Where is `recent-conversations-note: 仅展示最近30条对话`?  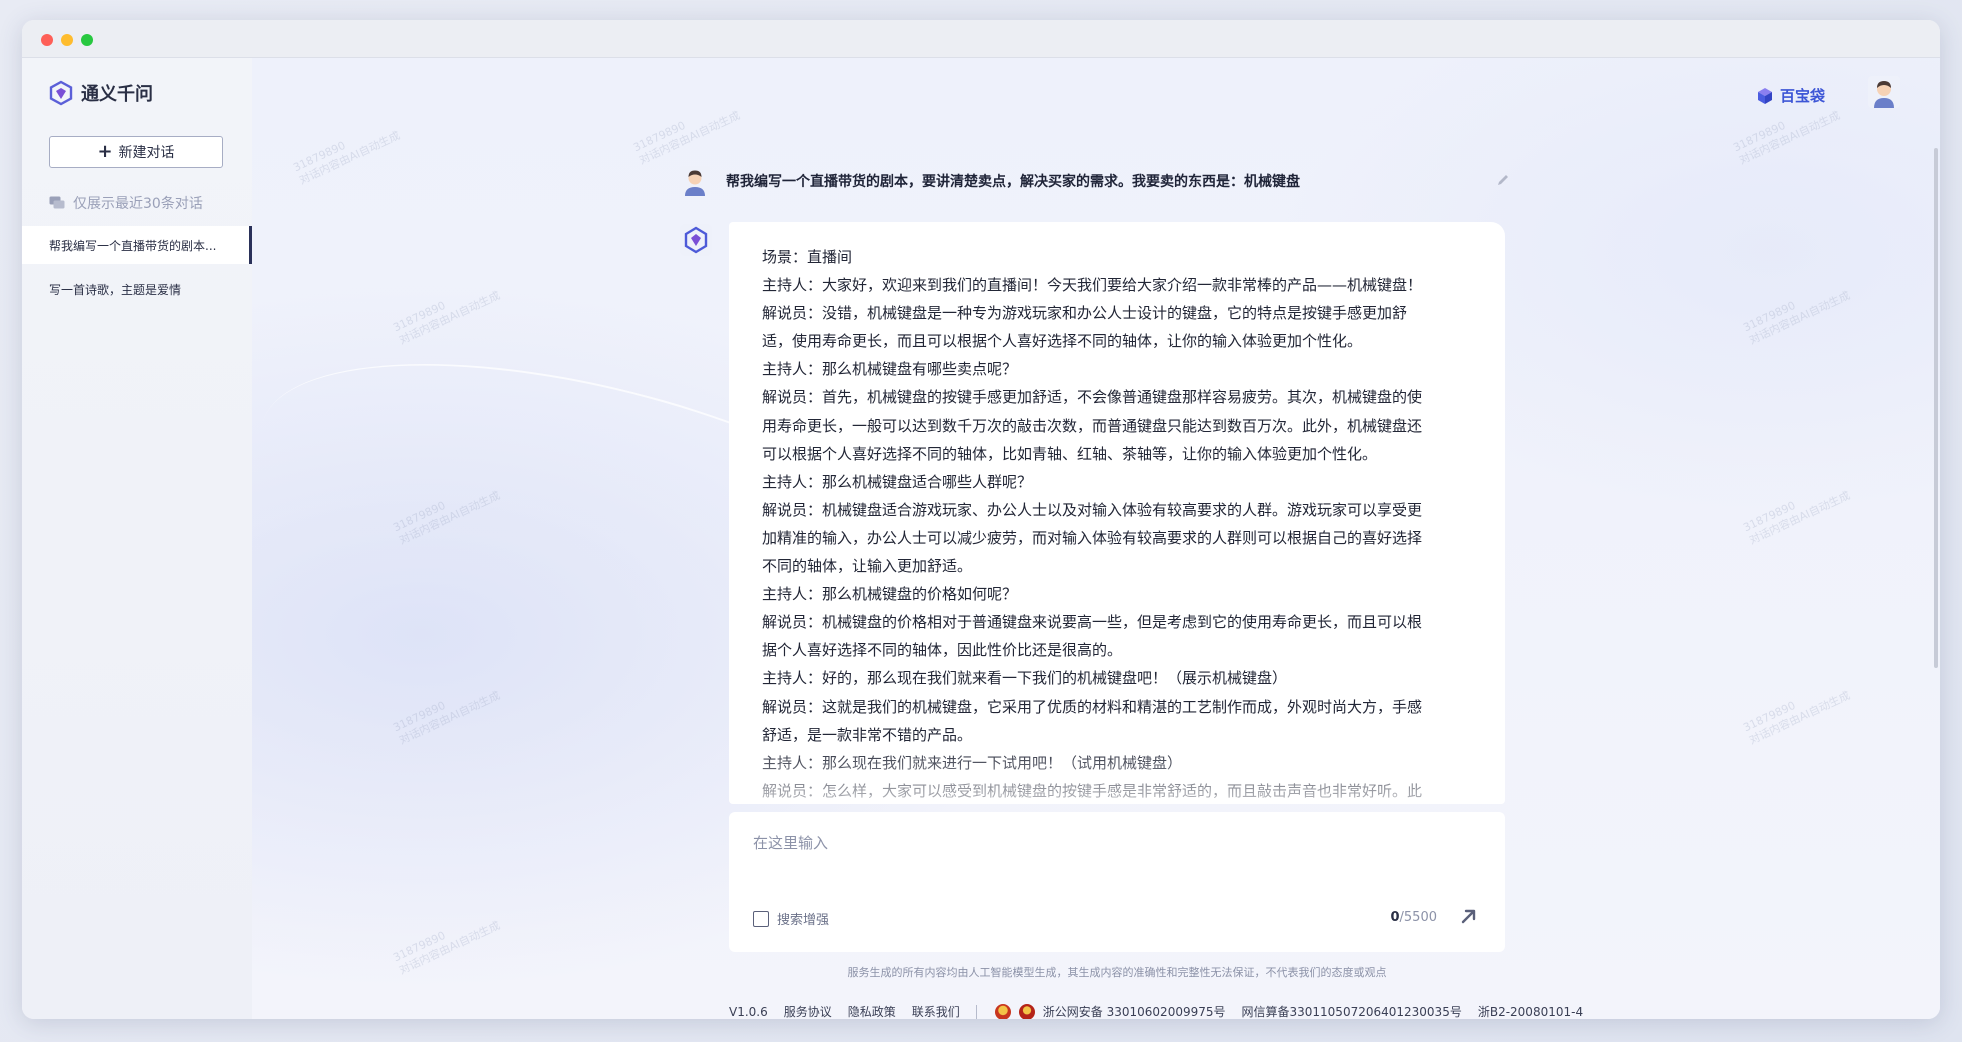
recent-conversations-note: 仅展示最近30条对话 is located at coordinates (126, 203).